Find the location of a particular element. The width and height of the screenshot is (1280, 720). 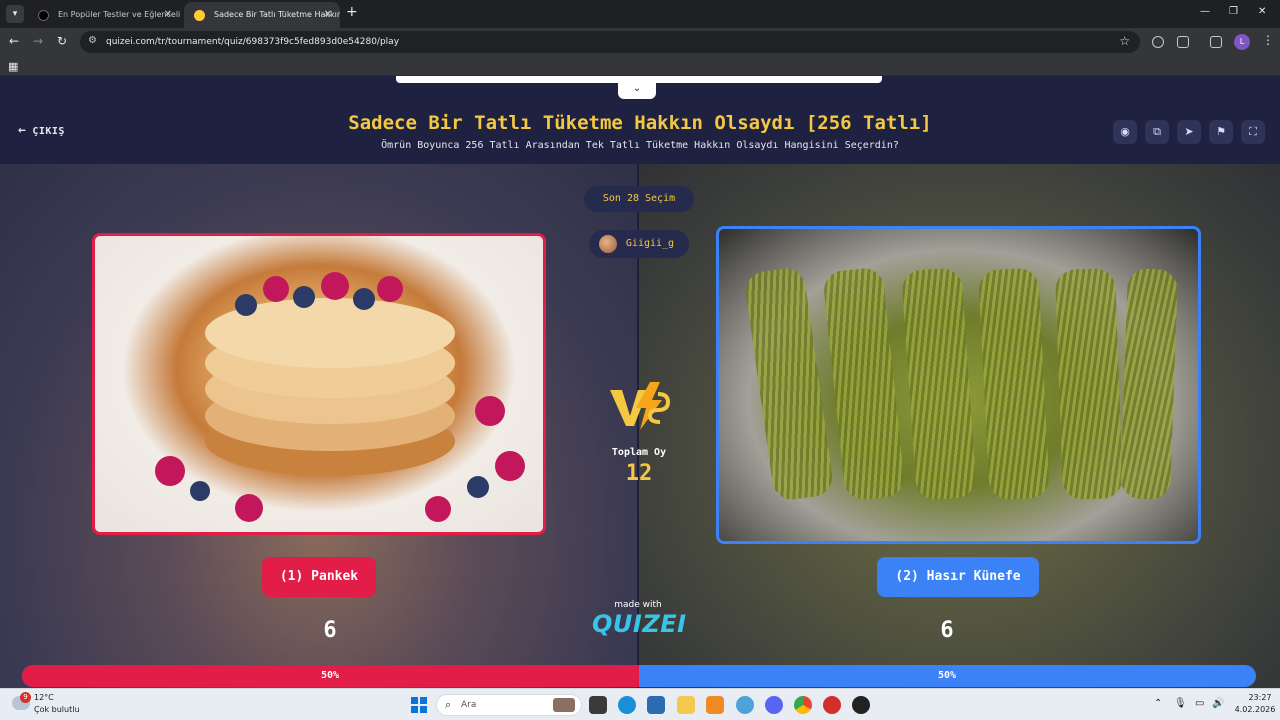

browser-menu-icon: ⋮ is located at coordinates (1268, 40).